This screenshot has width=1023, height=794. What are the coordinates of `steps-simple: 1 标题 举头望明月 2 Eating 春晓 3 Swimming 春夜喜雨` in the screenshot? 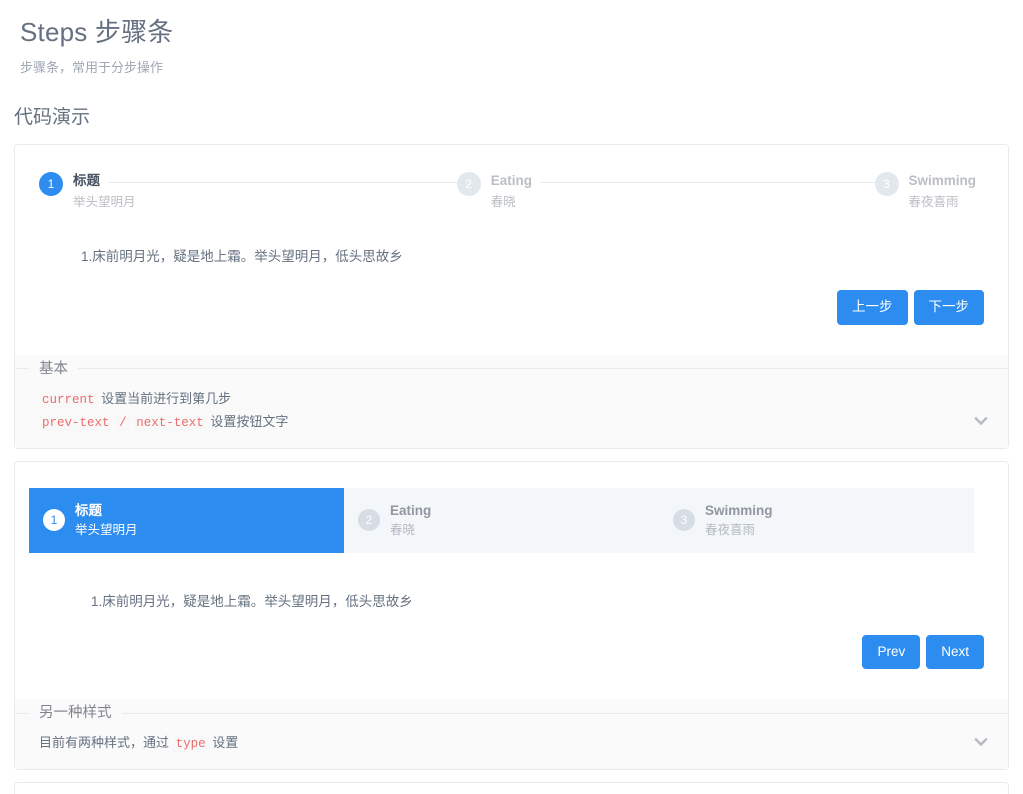 It's located at (501, 520).